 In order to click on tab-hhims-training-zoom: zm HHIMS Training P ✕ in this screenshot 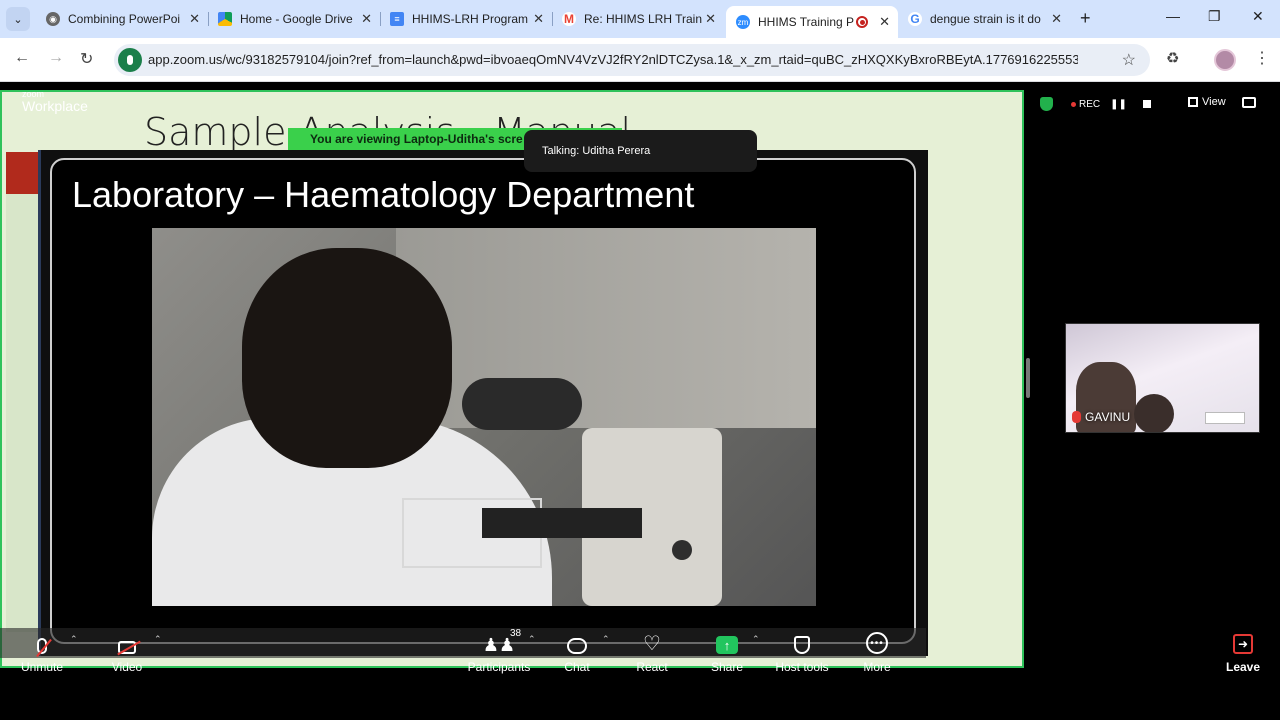, I will do `click(812, 22)`.